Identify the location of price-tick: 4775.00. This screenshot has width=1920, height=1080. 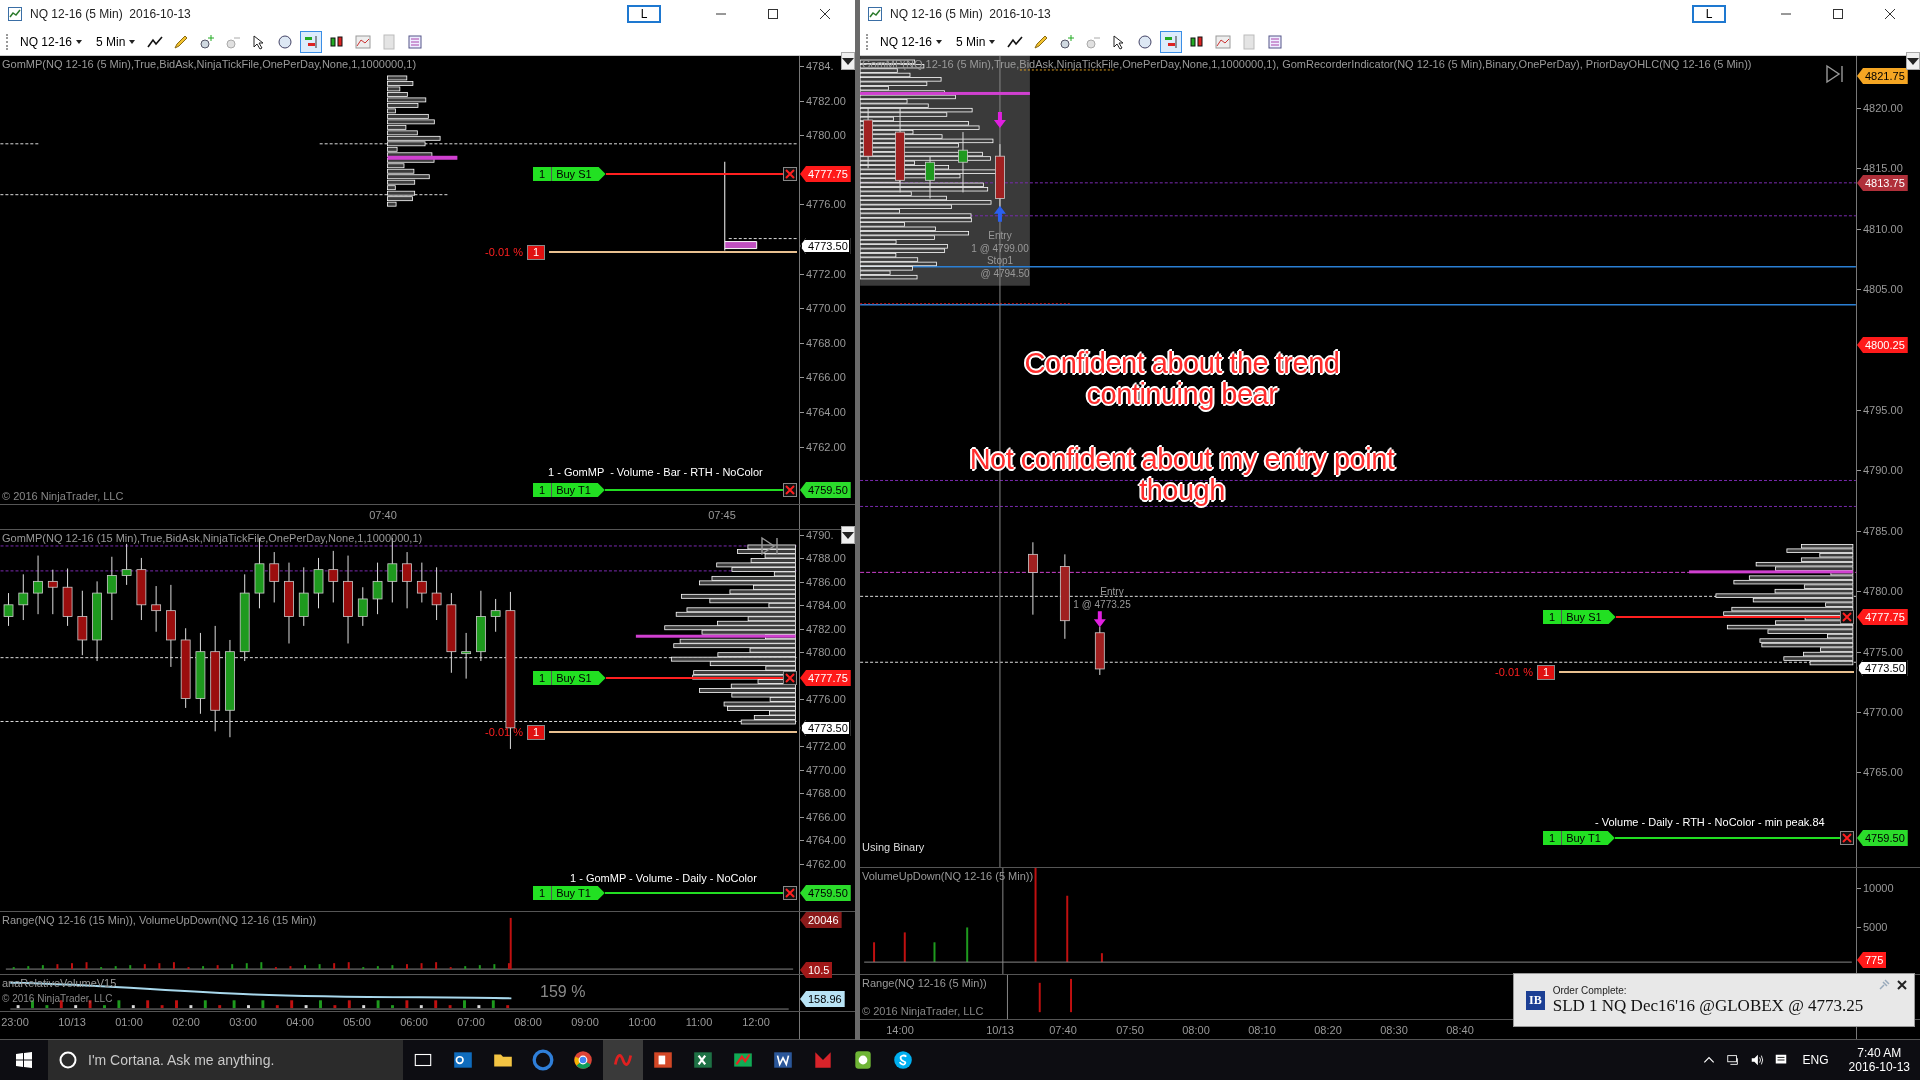
(1880, 651).